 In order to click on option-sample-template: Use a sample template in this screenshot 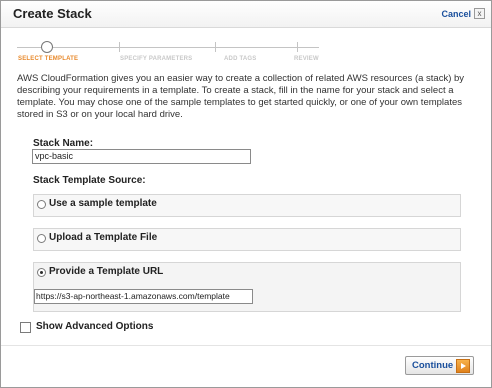, I will do `click(247, 205)`.